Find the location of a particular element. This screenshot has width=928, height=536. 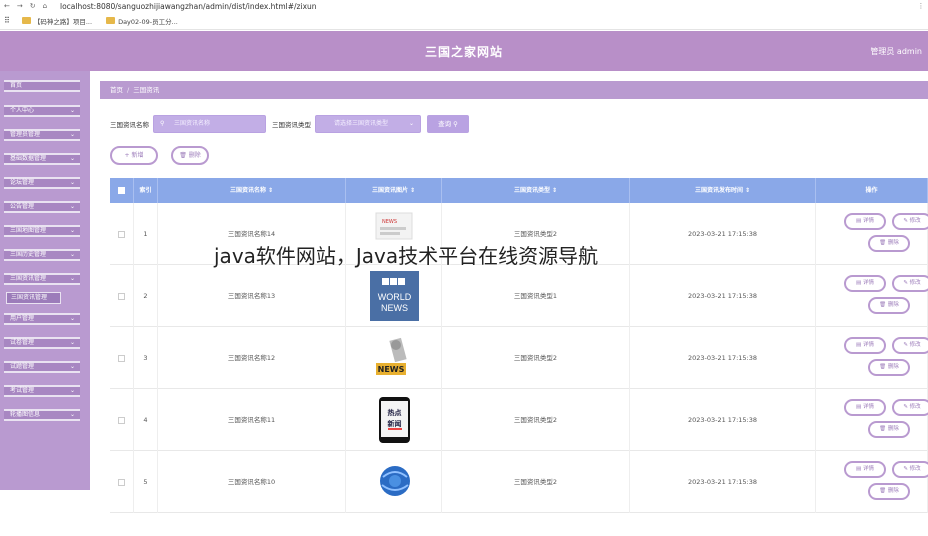

sidebar-item-label: 公告管理 is located at coordinates (22, 206).